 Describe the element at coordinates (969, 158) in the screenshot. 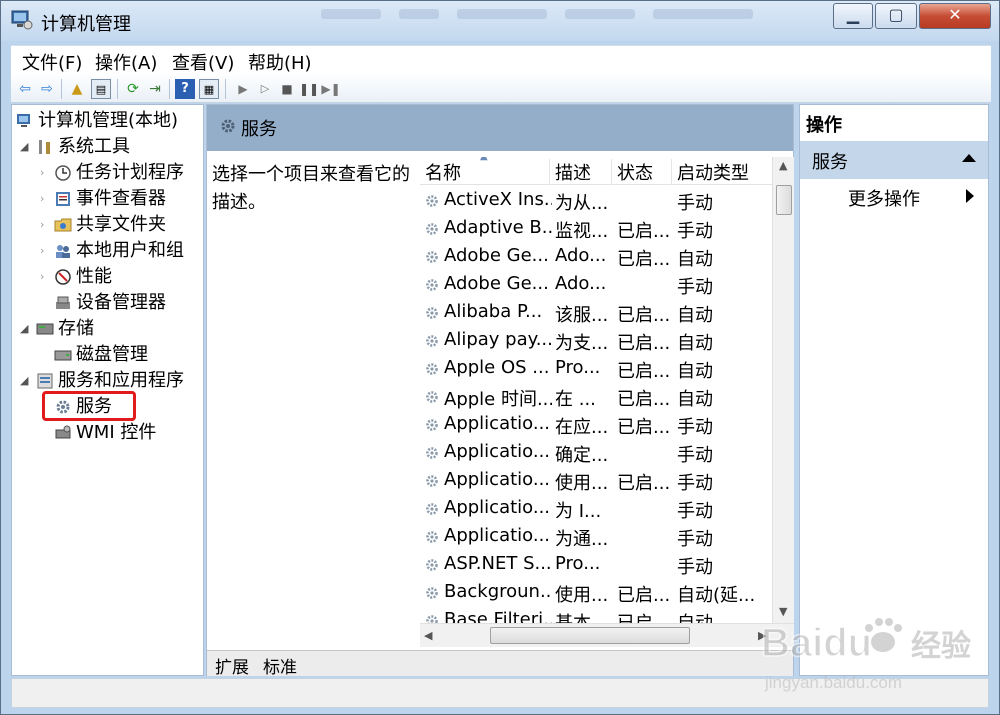

I see `collapse-caret-icon` at that location.